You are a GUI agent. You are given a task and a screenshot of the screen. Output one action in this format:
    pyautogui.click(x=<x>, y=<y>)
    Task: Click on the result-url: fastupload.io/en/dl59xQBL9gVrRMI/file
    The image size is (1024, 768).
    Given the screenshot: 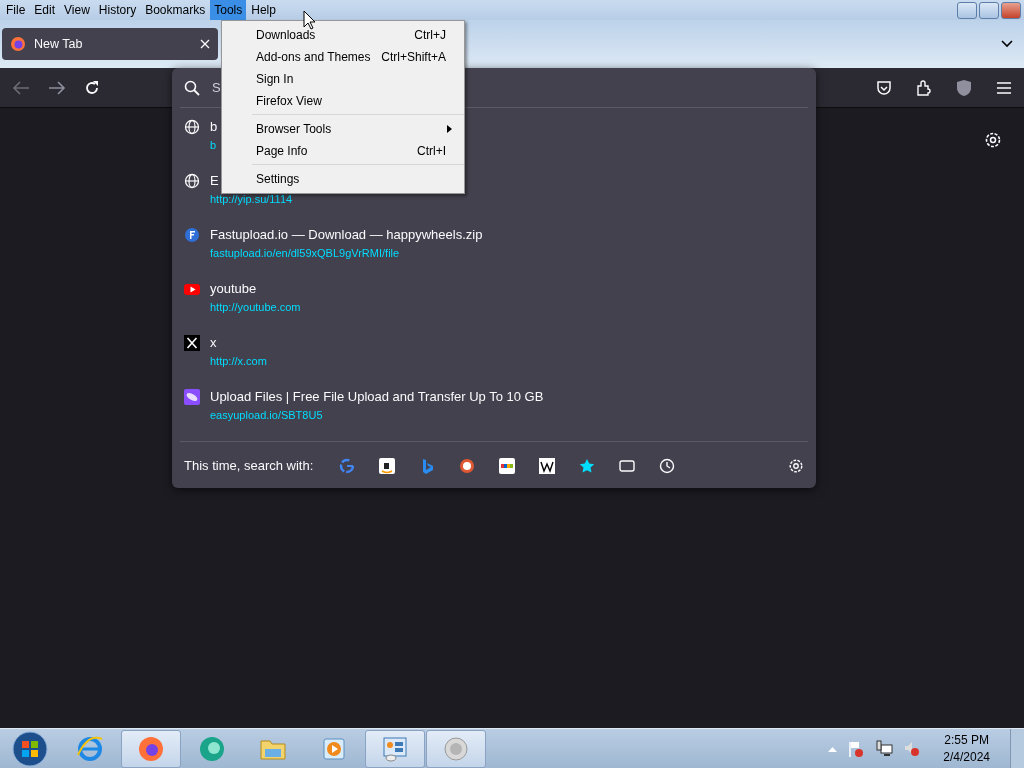 What is the action you would take?
    pyautogui.click(x=305, y=253)
    